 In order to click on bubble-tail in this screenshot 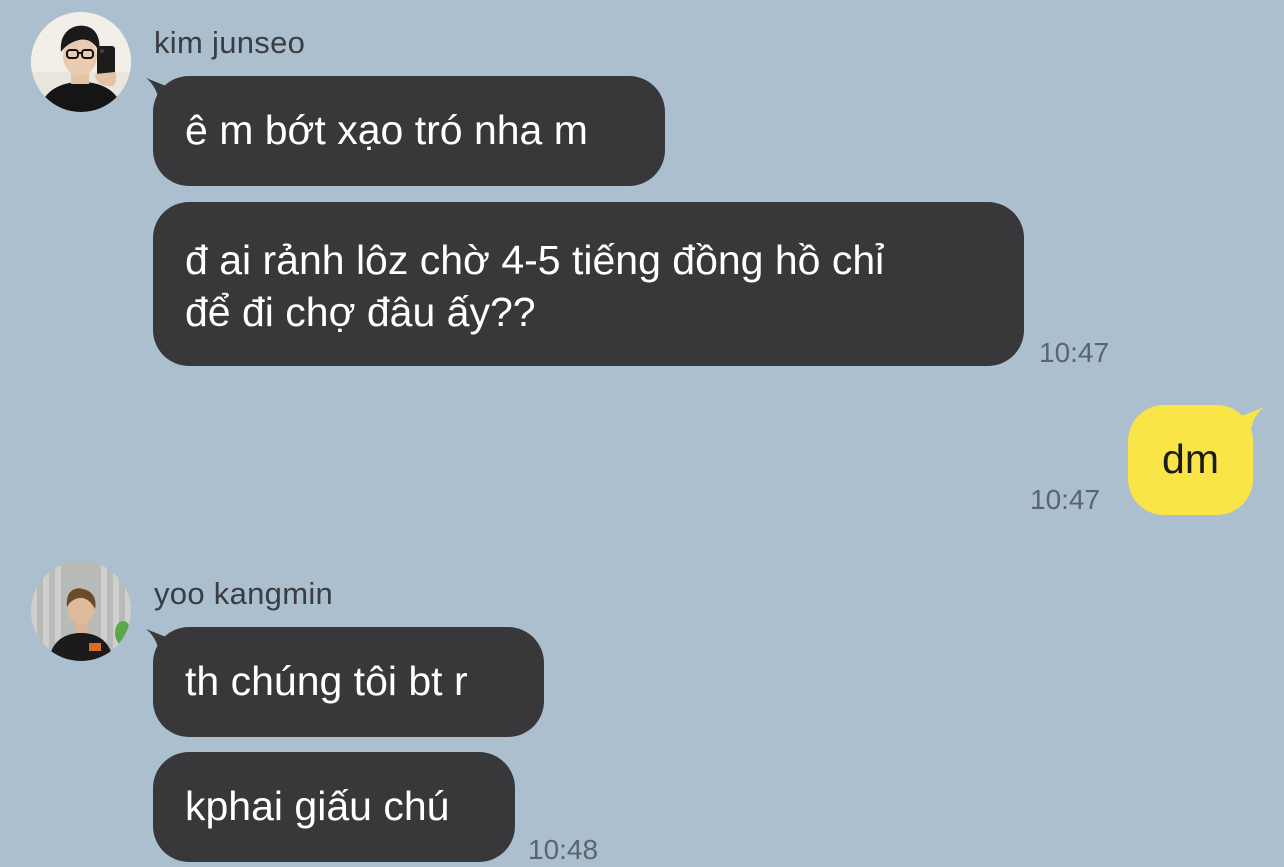, I will do `click(1250, 423)`.